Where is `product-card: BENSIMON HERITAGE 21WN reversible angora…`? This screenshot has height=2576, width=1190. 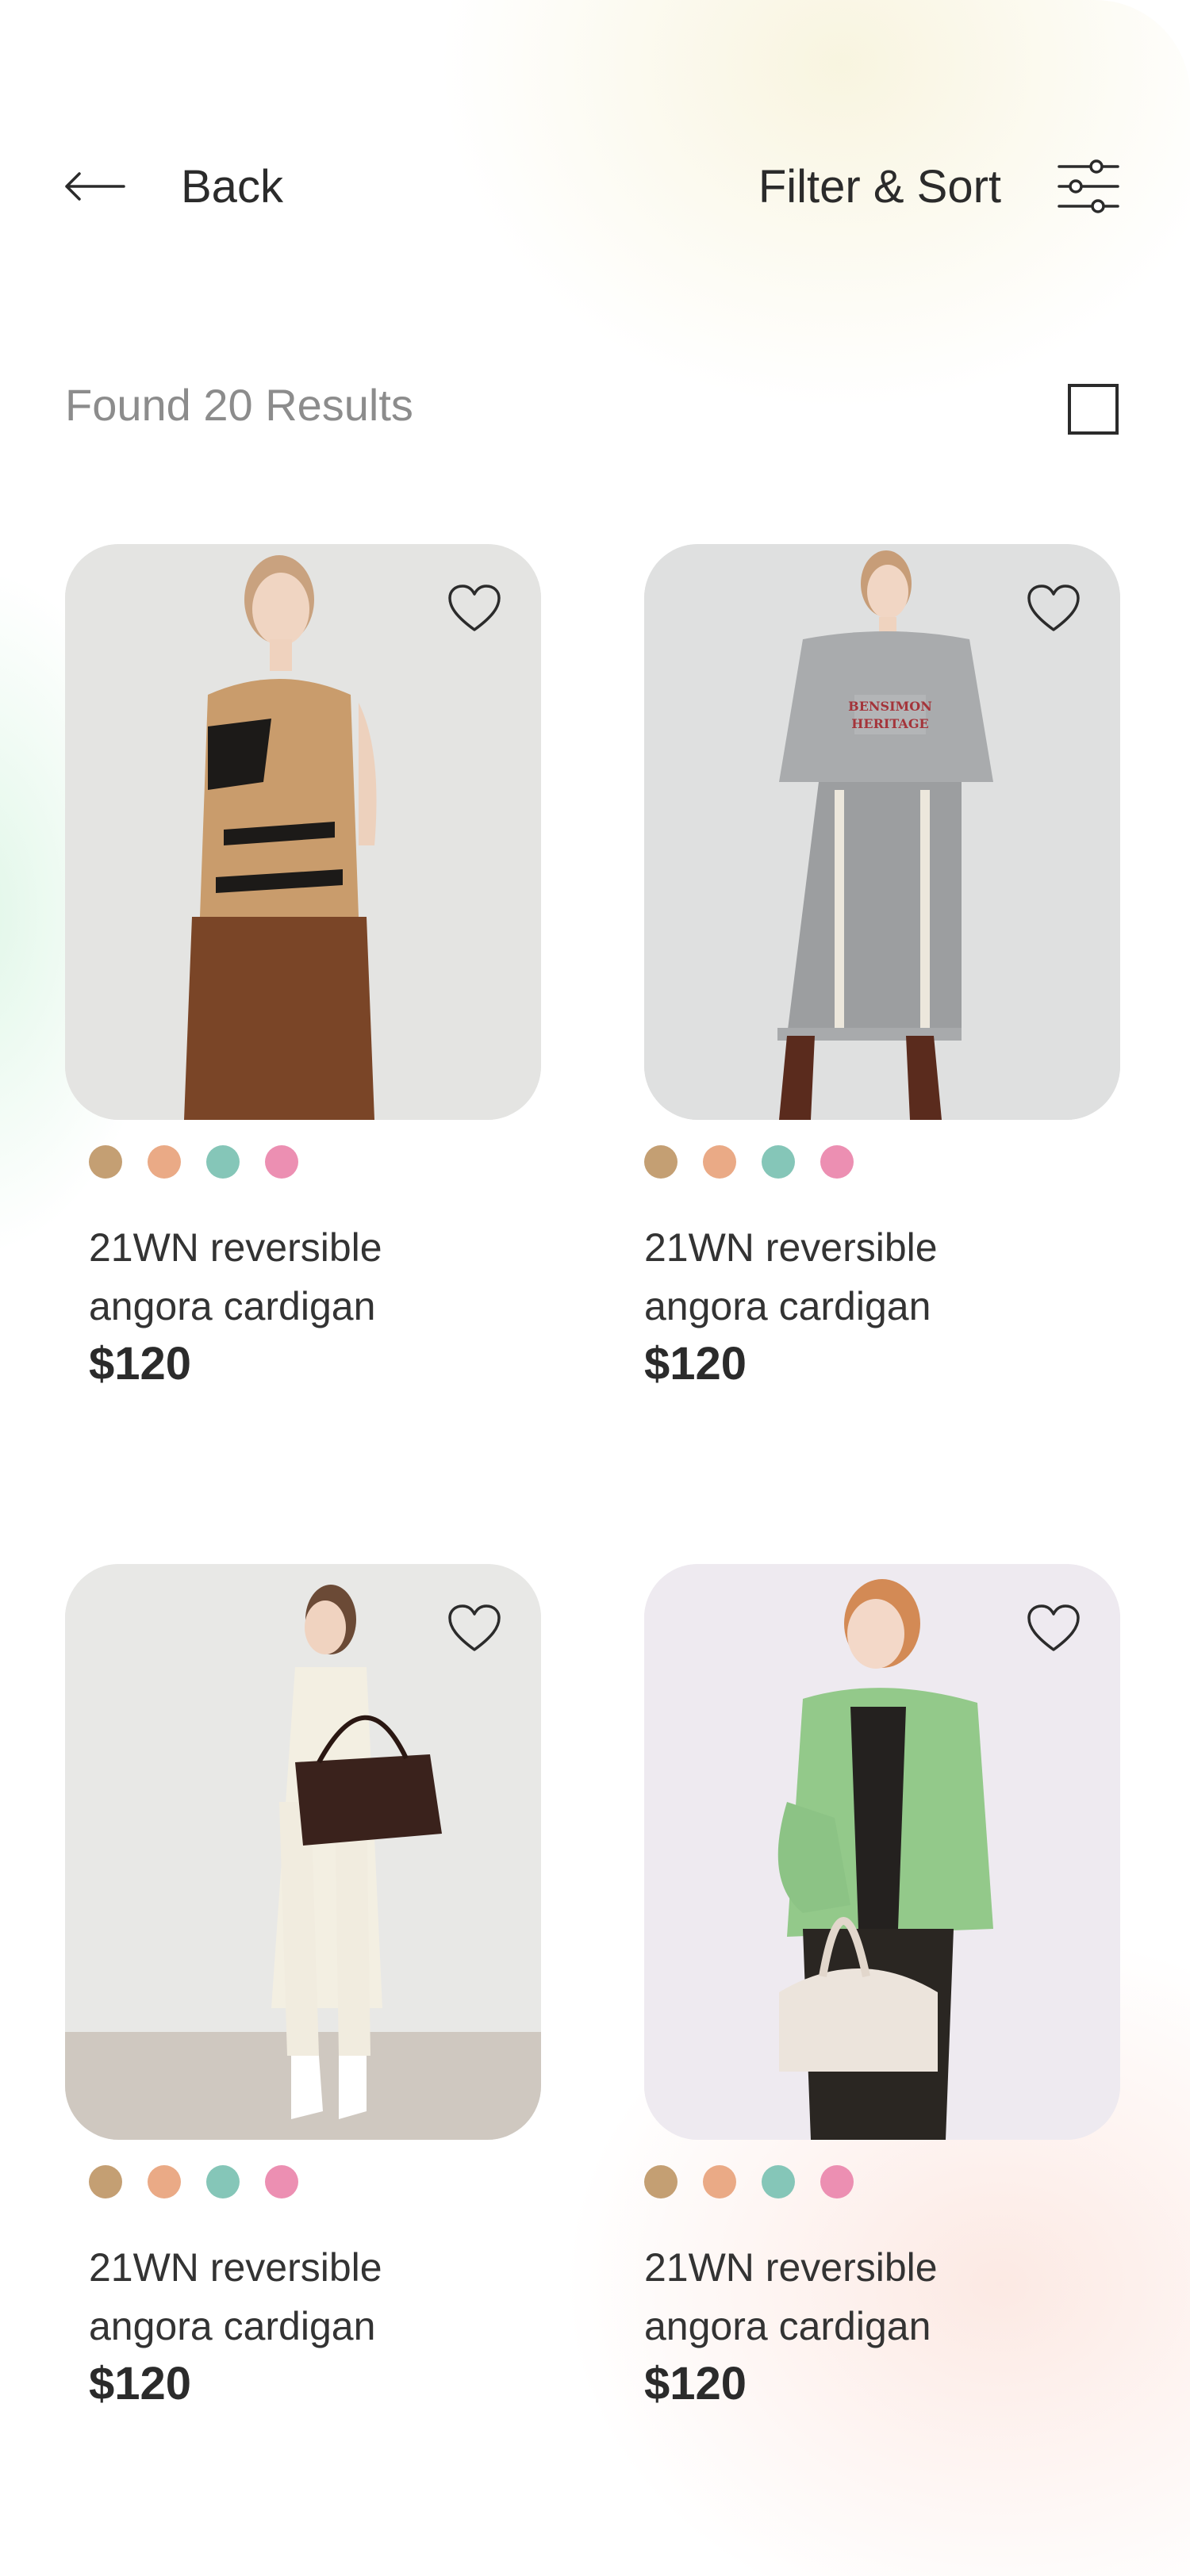
product-card: BENSIMON HERITAGE 21WN reversible angora… is located at coordinates (882, 967).